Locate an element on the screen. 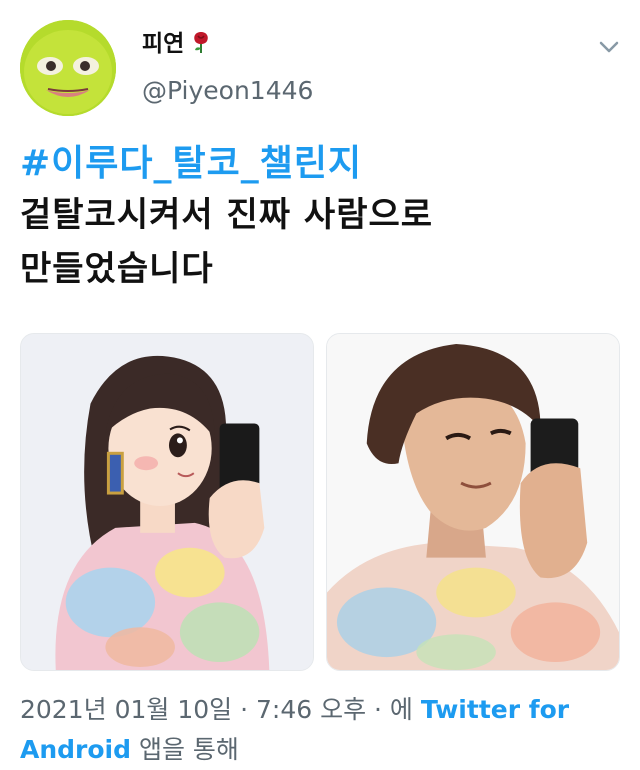  chevron-down-icon is located at coordinates (609, 47).